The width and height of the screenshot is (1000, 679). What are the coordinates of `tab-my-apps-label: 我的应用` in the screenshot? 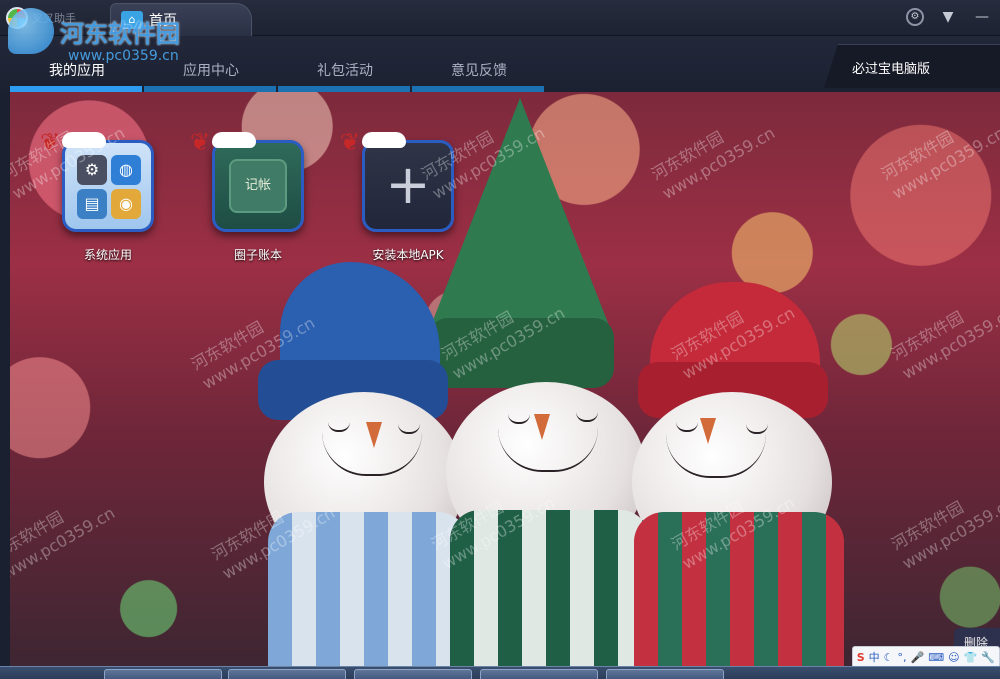 It's located at (77, 71).